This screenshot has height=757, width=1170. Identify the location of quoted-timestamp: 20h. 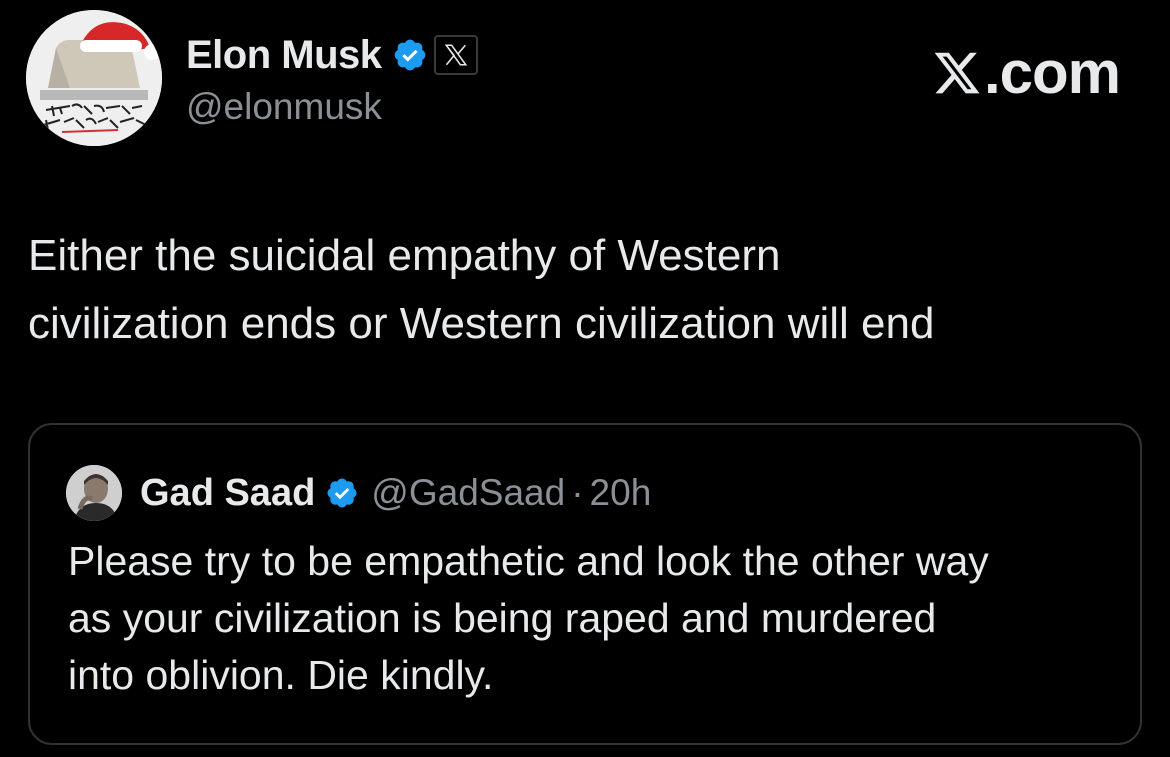
(621, 493).